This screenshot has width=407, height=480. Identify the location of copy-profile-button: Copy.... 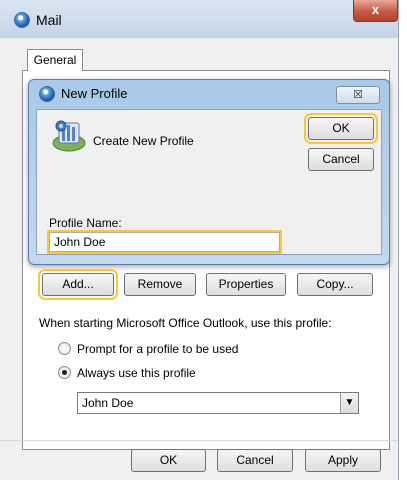
(335, 284).